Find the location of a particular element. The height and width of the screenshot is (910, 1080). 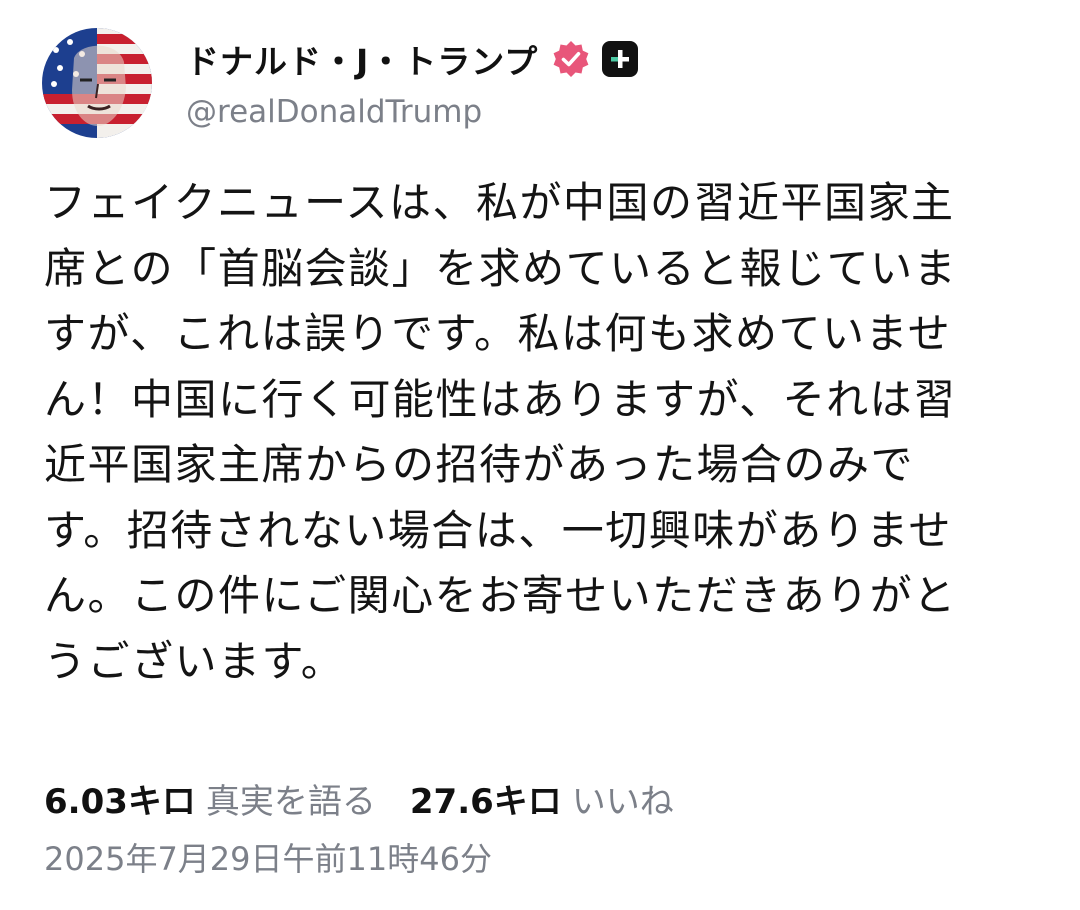

post-body-line: ん。この件にご関心をお寄せいただきありがと is located at coordinates (500, 595).